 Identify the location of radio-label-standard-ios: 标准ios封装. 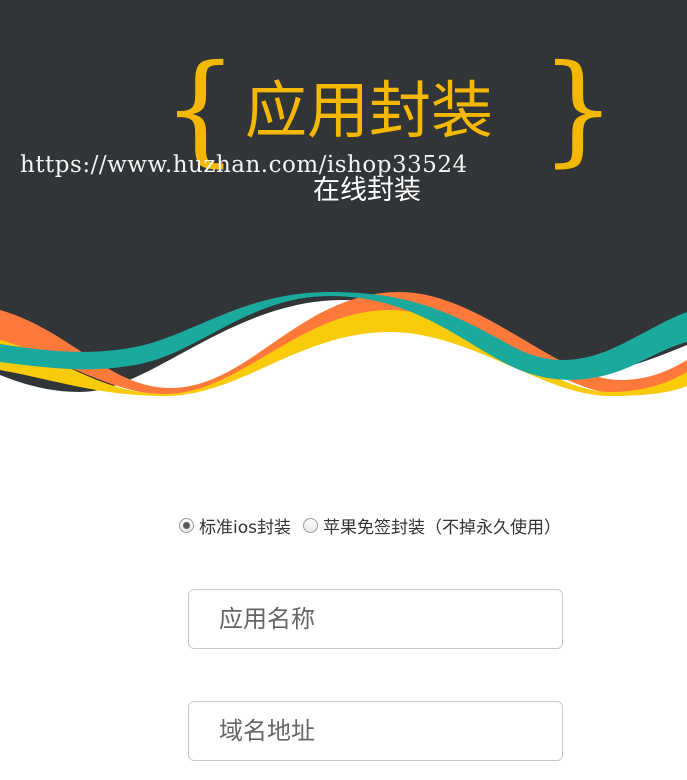
(245, 528).